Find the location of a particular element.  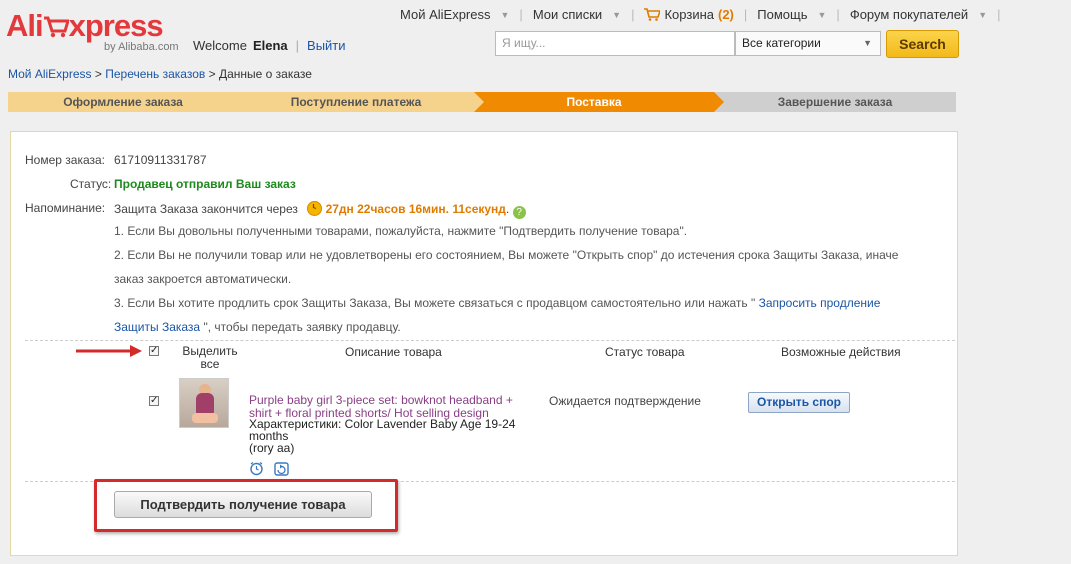

step-label: Поставка is located at coordinates (594, 102).